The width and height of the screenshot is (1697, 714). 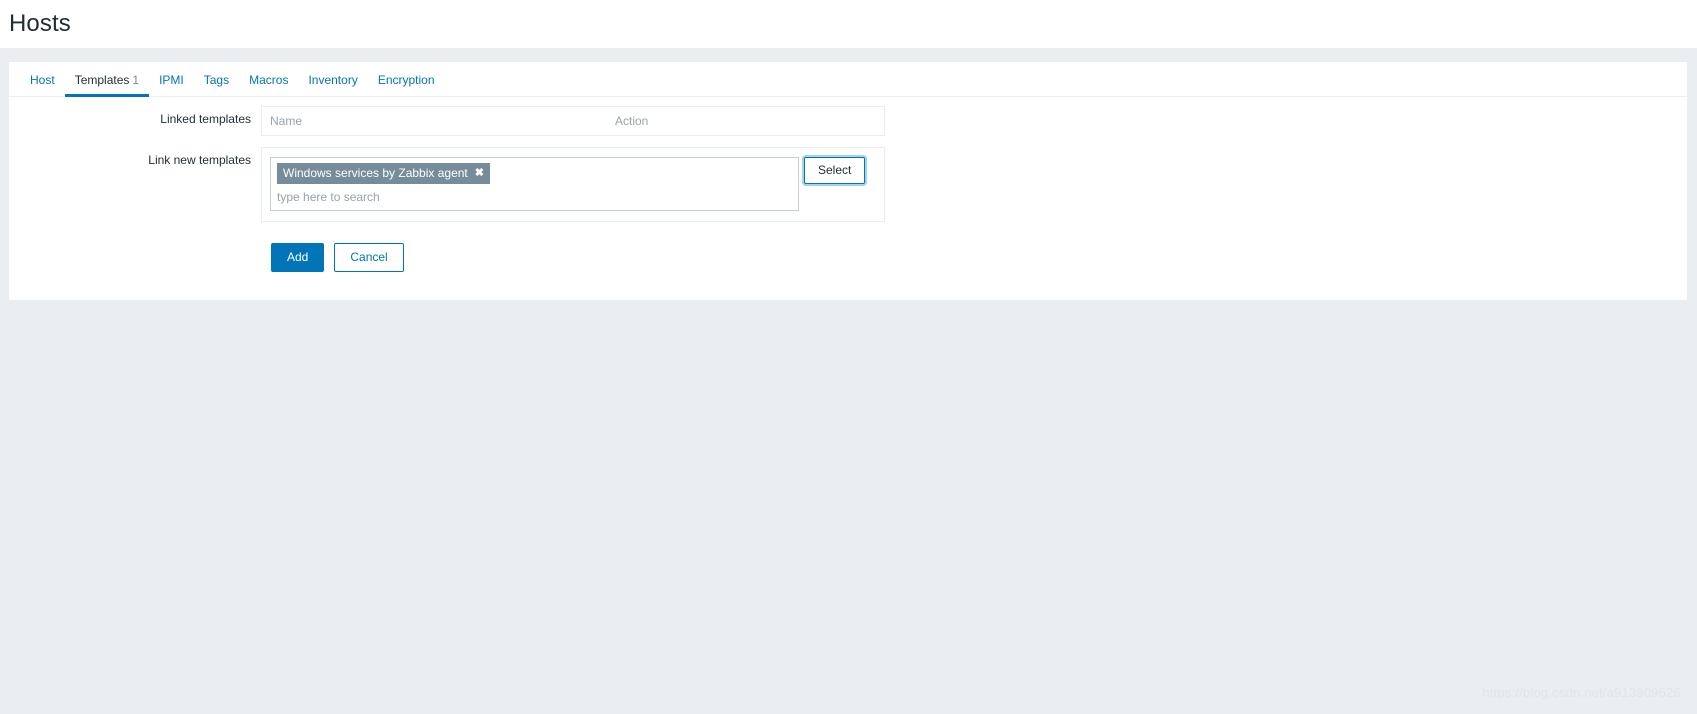 I want to click on form-row-linked-templates: Linked templates Name Action, so click(x=848, y=121).